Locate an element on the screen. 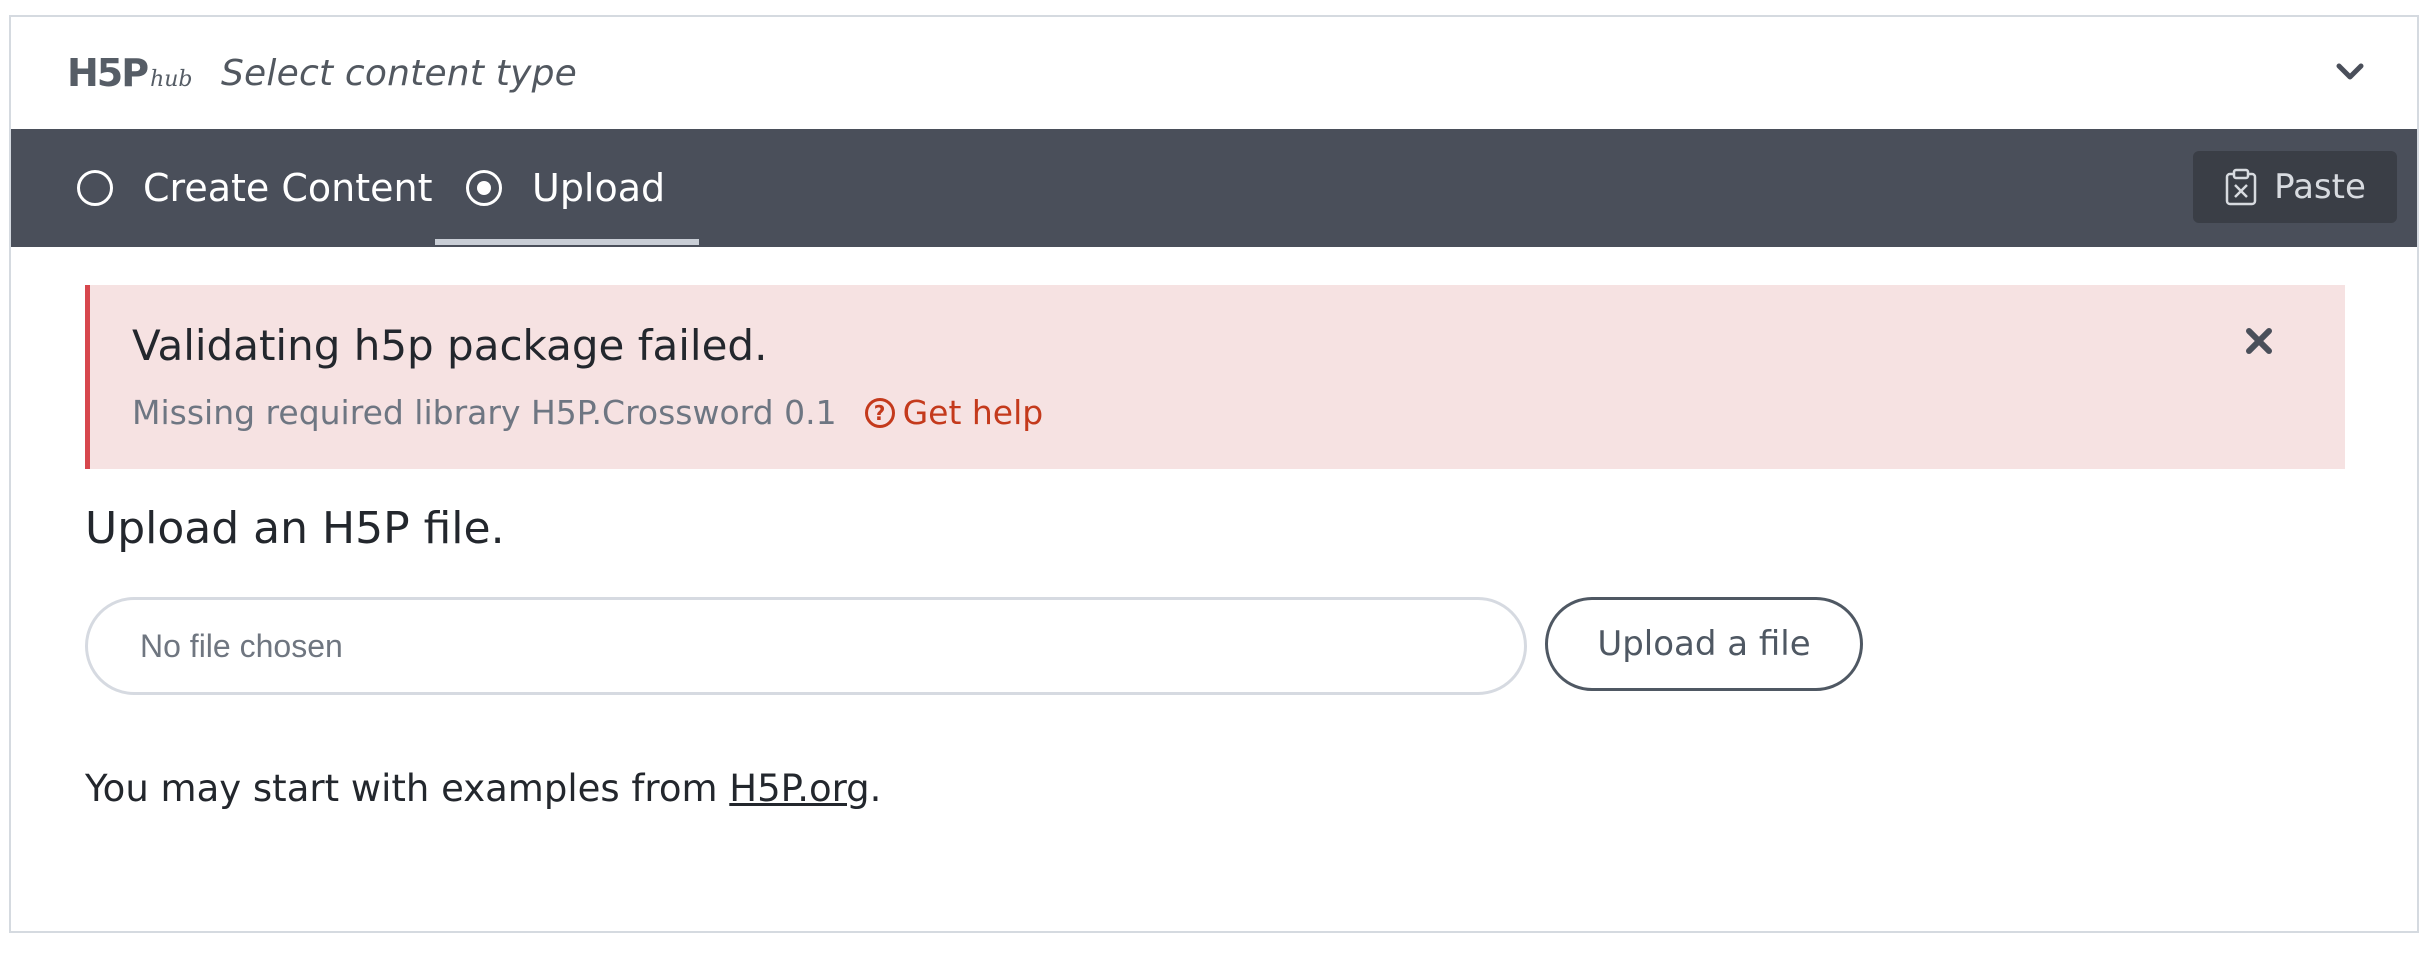  file-input-field: No file chosen is located at coordinates (806, 646).